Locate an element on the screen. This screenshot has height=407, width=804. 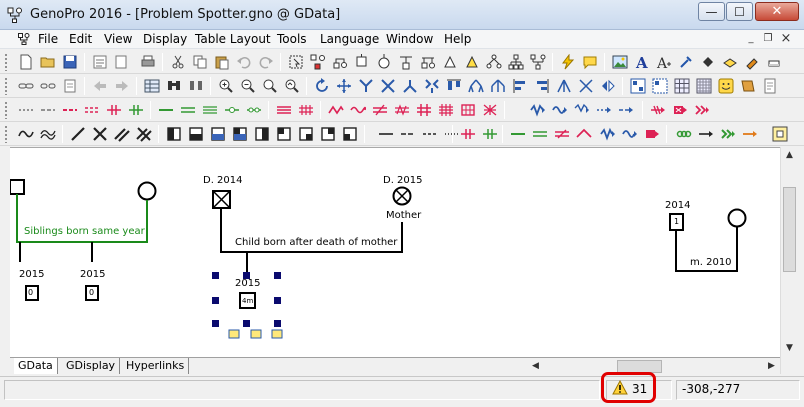
green-solid-link-icon is located at coordinates (518, 134).